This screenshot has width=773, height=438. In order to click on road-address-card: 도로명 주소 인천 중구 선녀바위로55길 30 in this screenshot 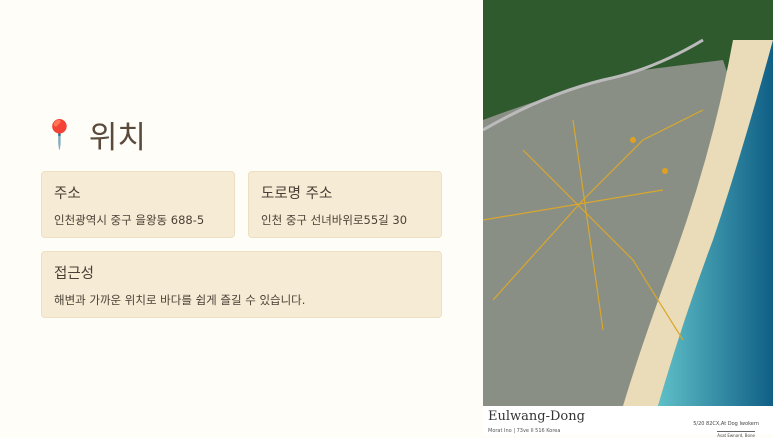, I will do `click(345, 204)`.